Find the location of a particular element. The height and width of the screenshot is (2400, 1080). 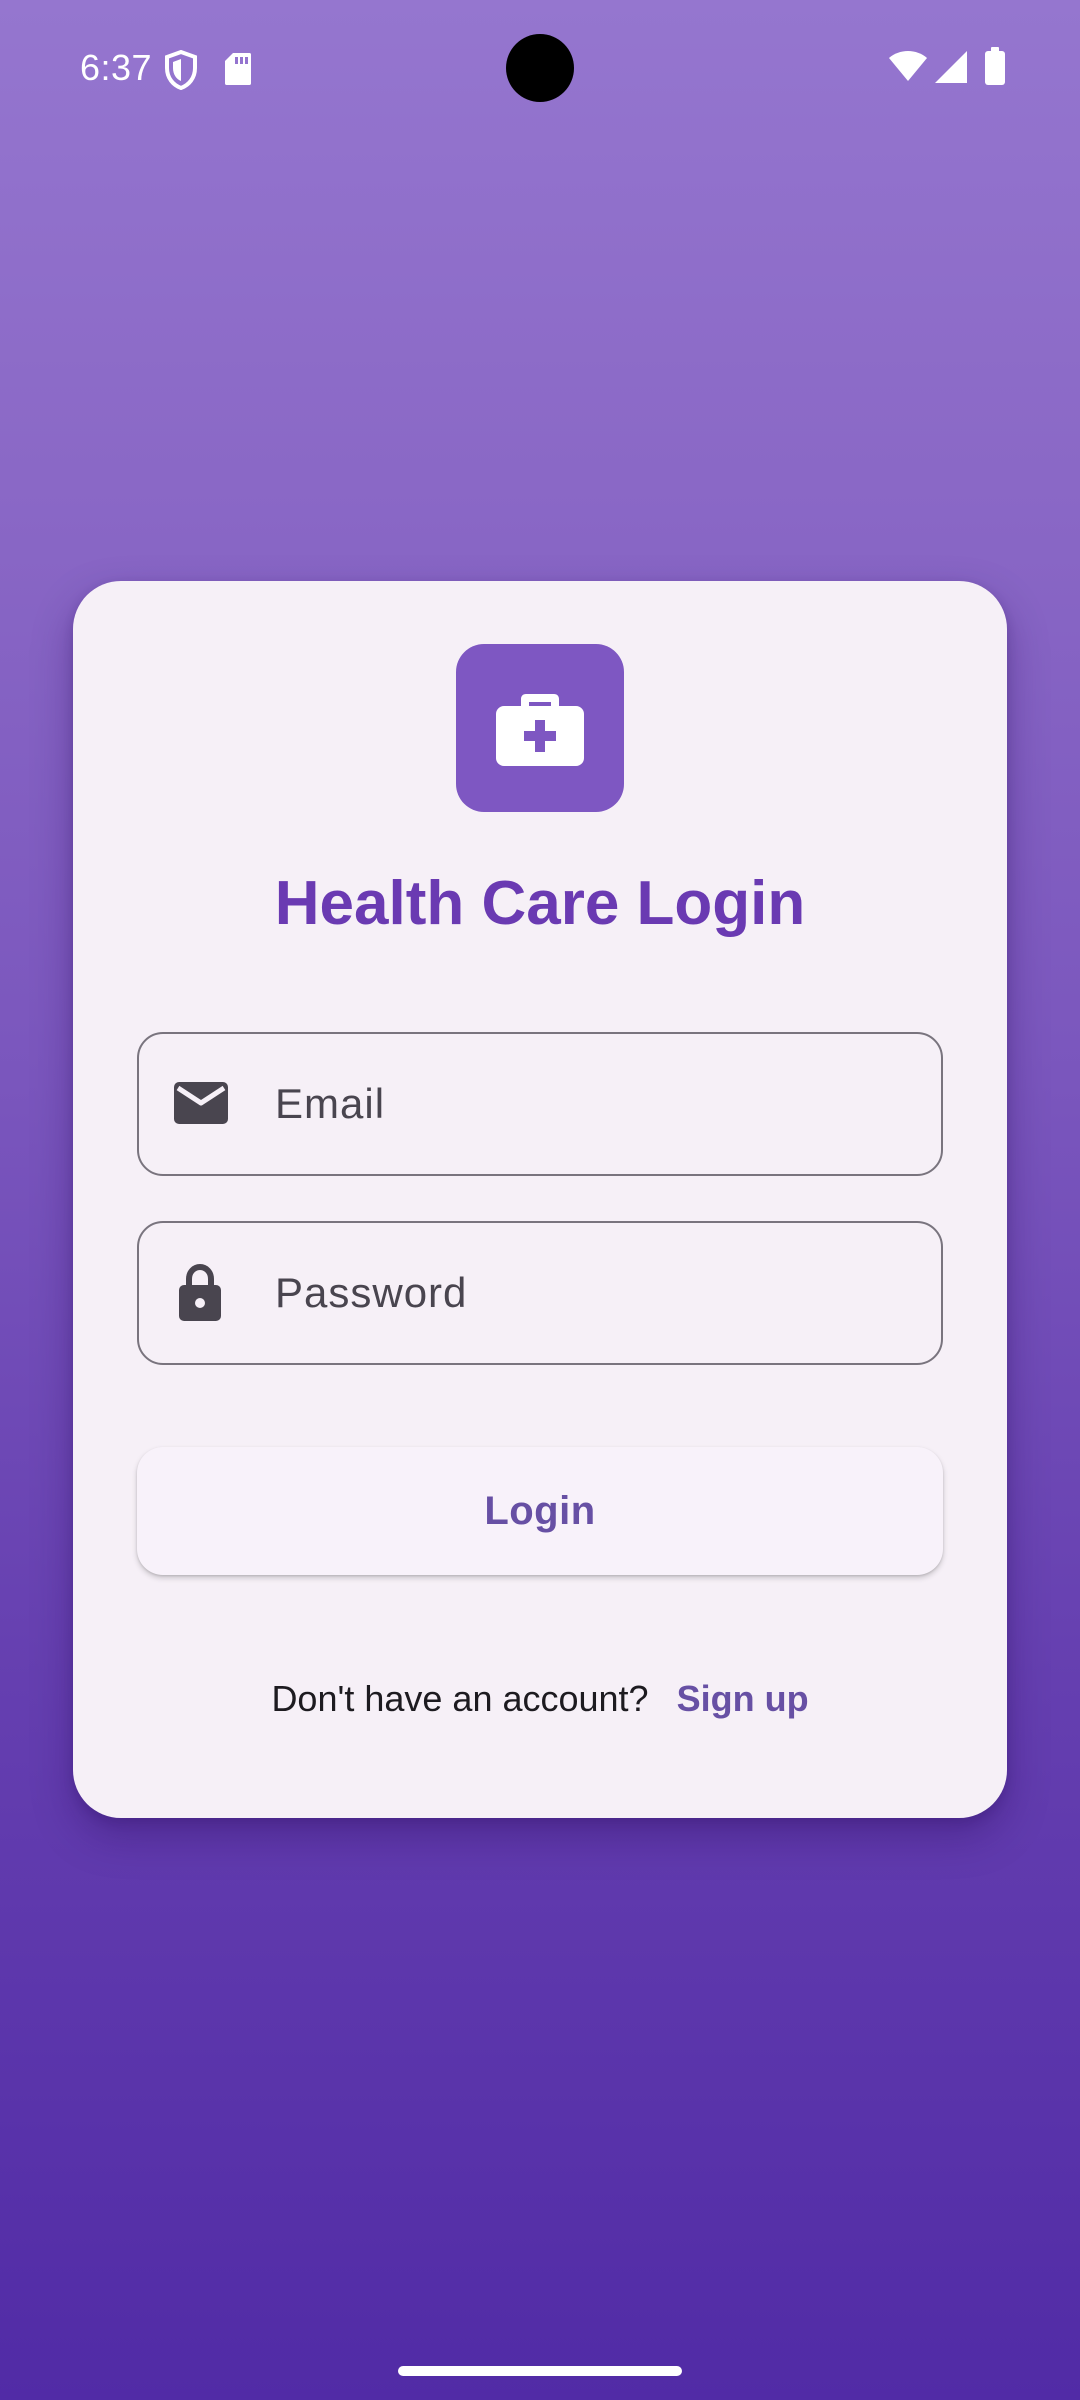

status-time: 6:37 is located at coordinates (116, 67).